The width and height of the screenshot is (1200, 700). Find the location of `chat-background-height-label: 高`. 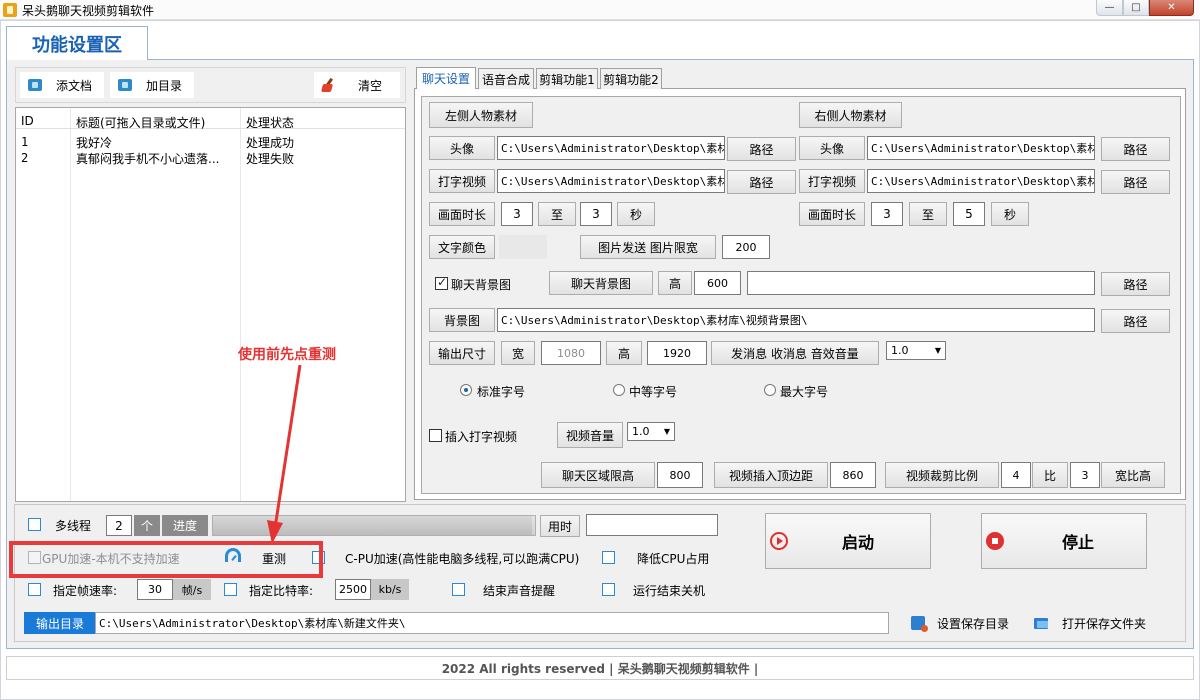

chat-background-height-label: 高 is located at coordinates (675, 283).